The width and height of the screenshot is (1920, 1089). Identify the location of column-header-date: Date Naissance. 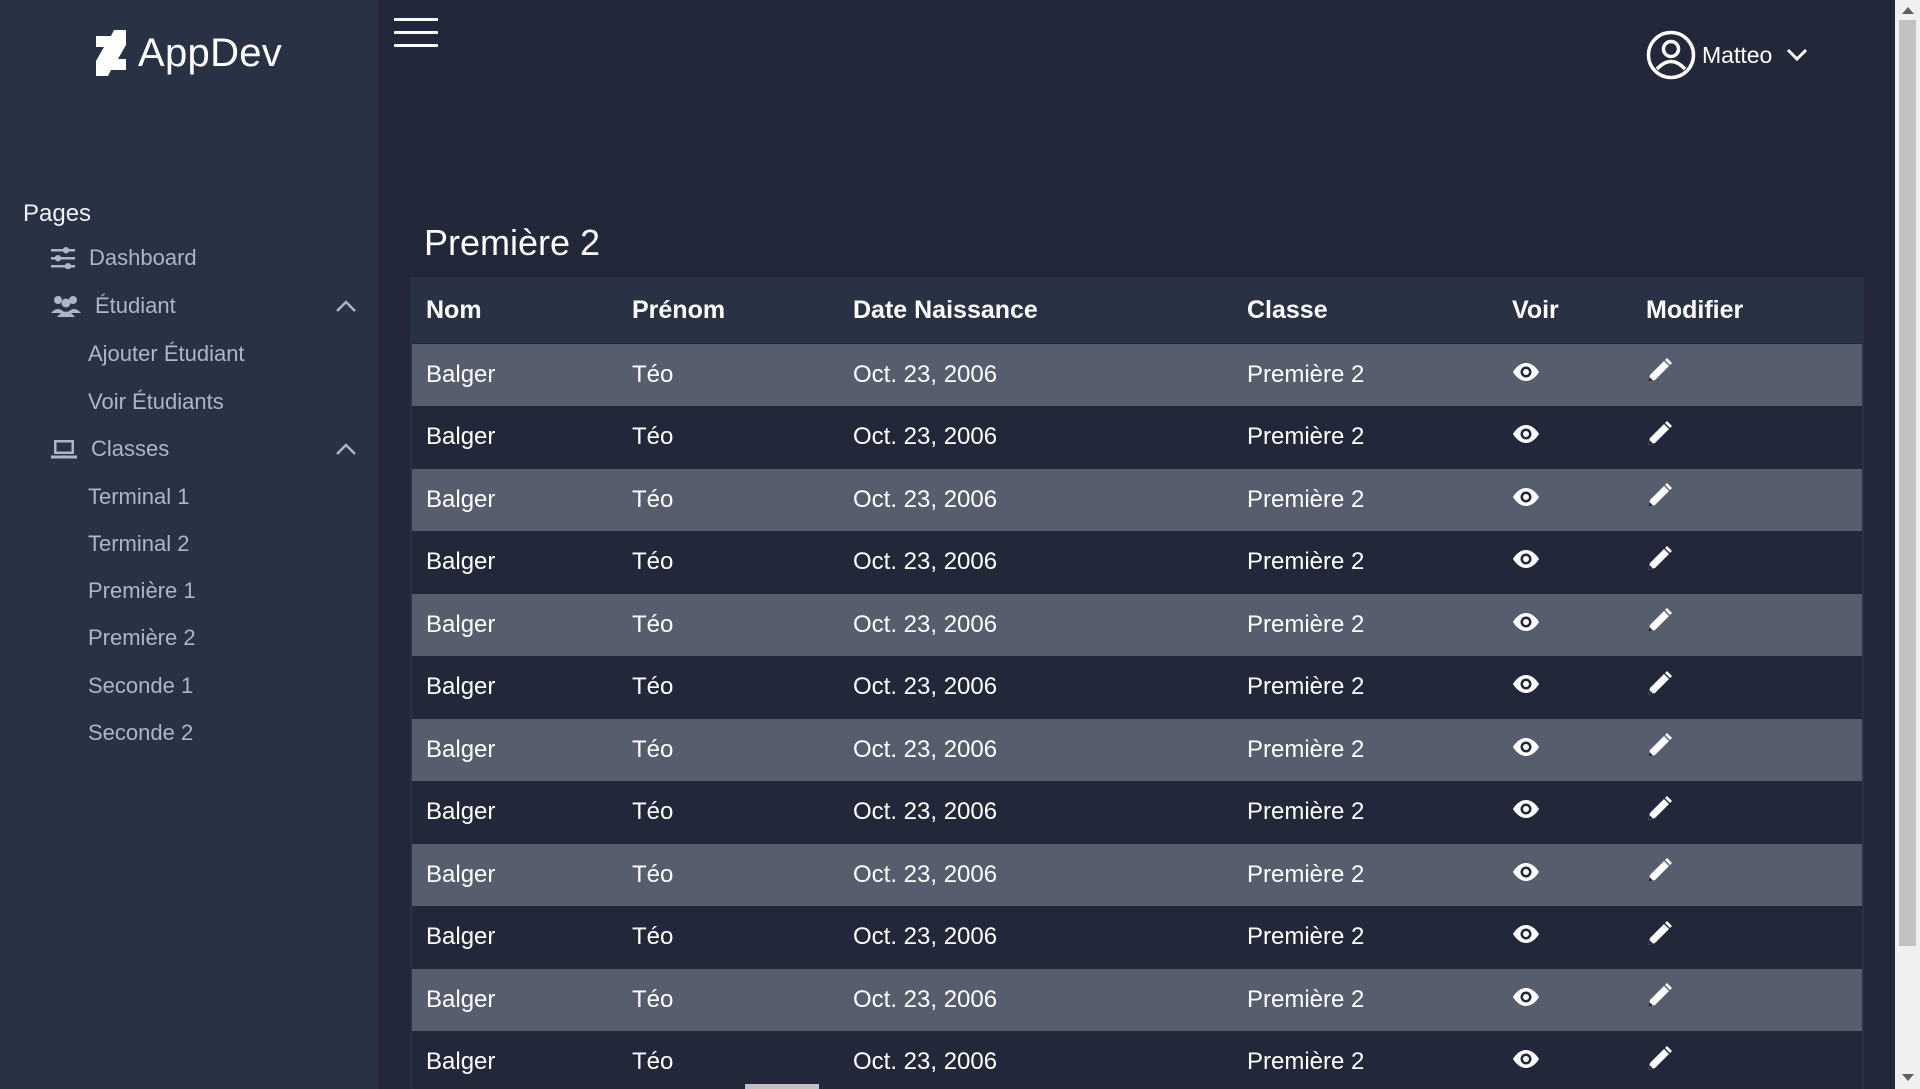
(1036, 310).